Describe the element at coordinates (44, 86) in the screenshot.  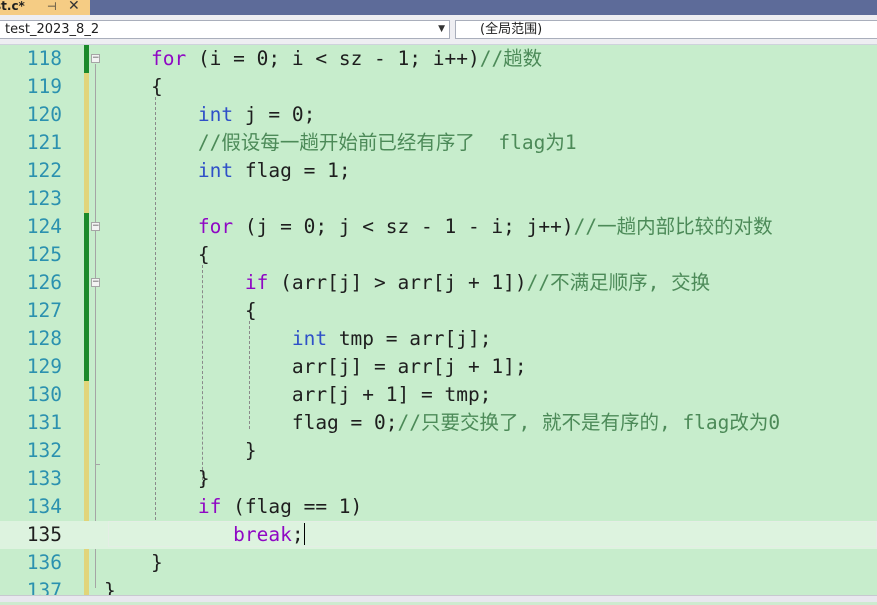
I see `line-number: 119` at that location.